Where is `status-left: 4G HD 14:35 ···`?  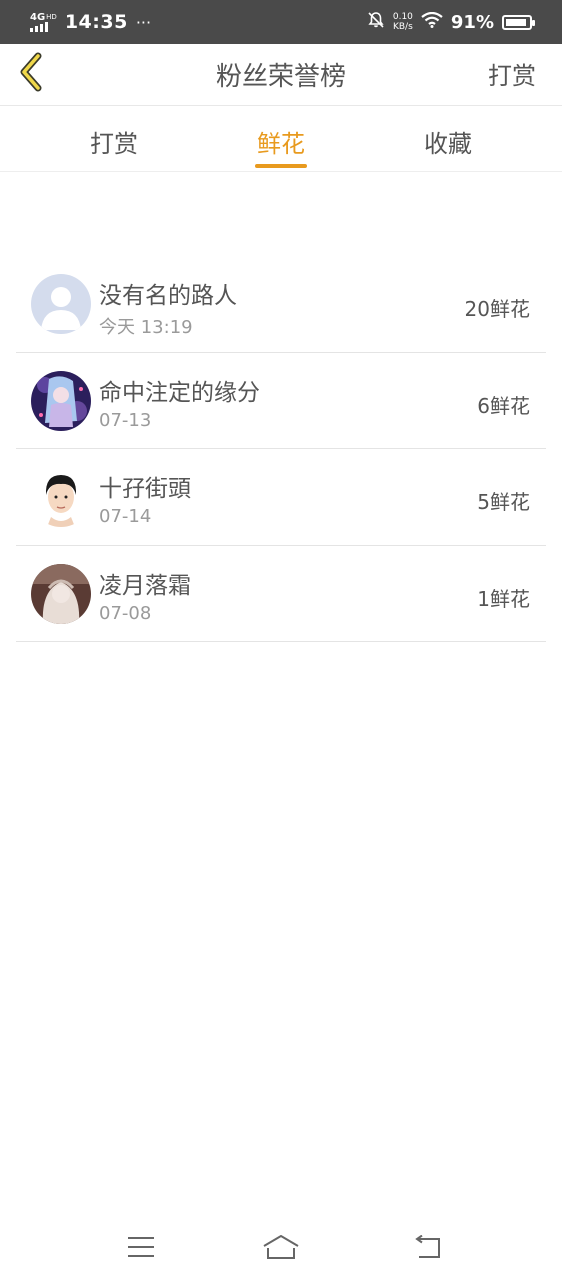
status-left: 4G HD 14:35 ··· is located at coordinates (90, 22).